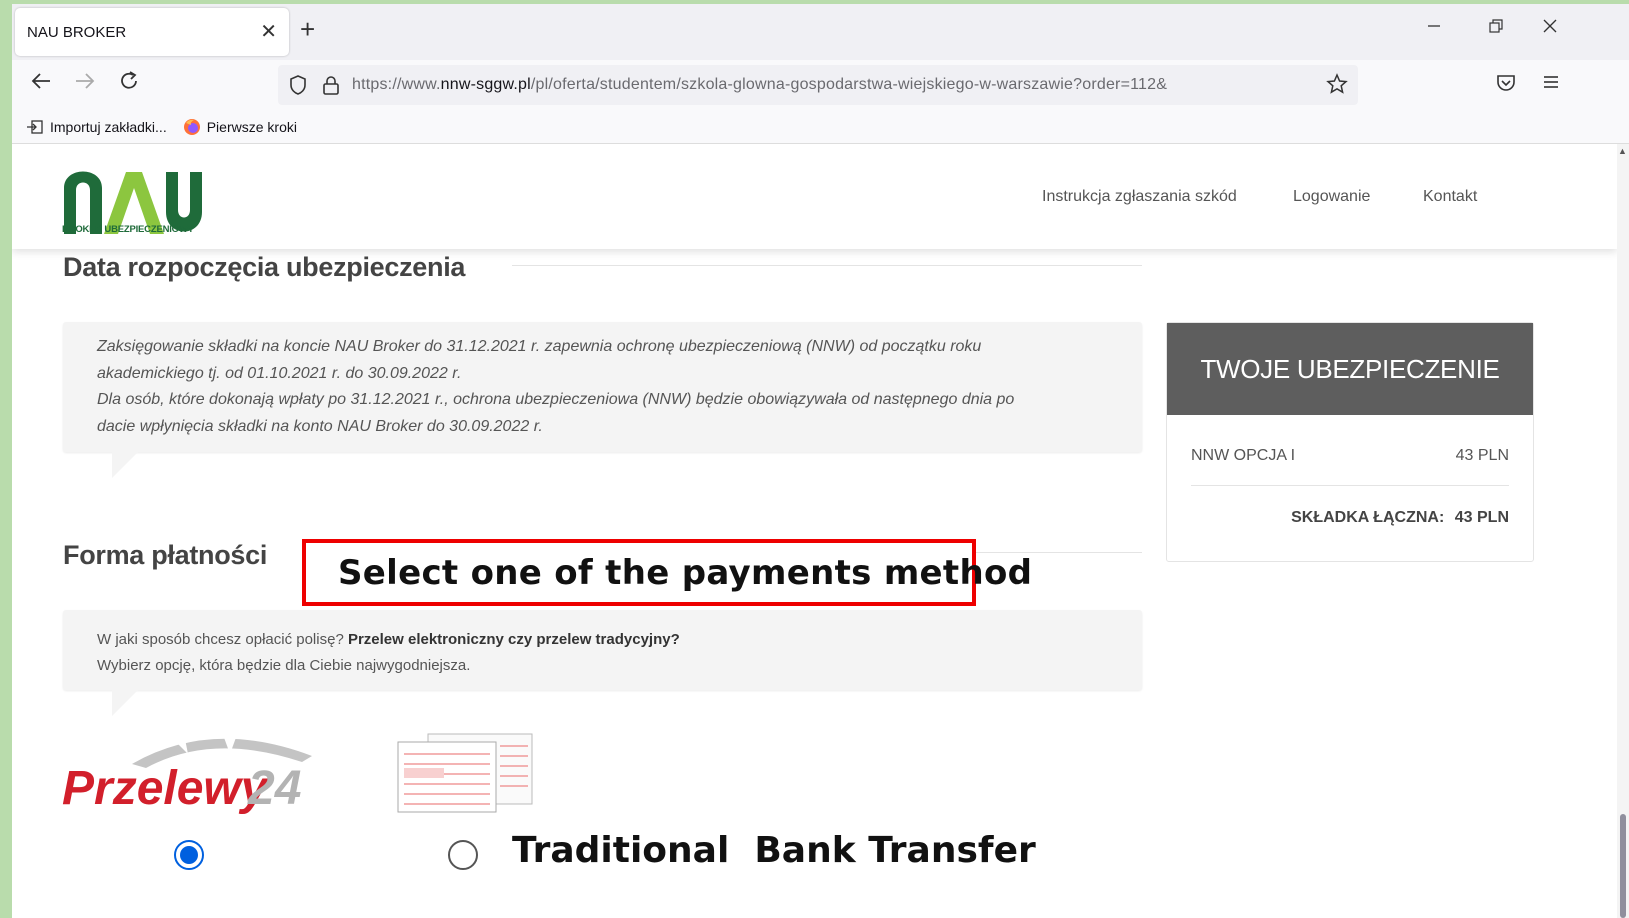  Describe the element at coordinates (165, 555) in the screenshot. I see `payment-method-title: Forma płatności` at that location.